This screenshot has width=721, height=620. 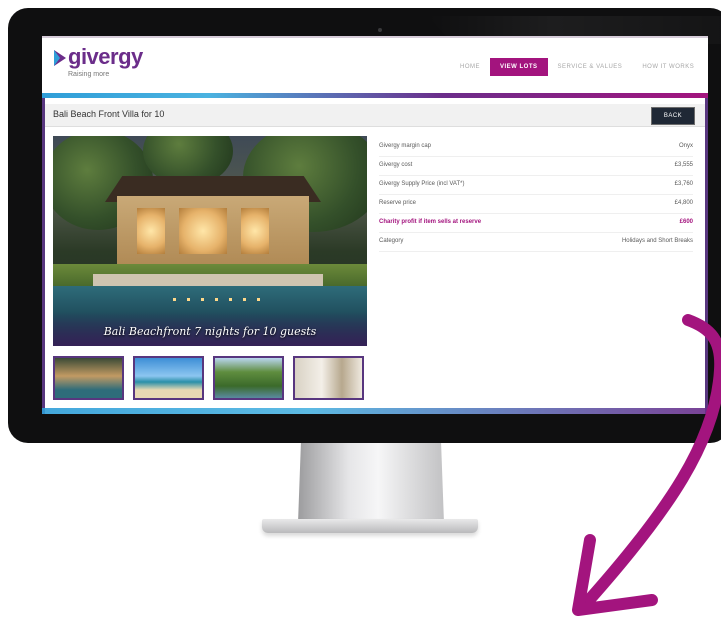 I want to click on detail-value: £3,555, so click(x=683, y=165).